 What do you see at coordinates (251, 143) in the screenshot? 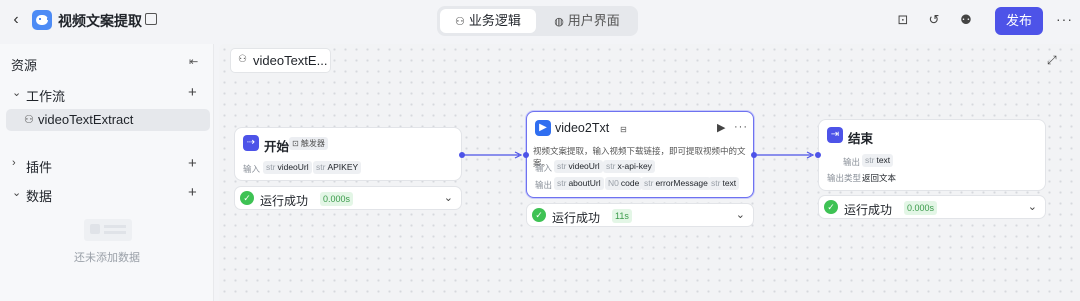
I see `start-icon: ⇢` at bounding box center [251, 143].